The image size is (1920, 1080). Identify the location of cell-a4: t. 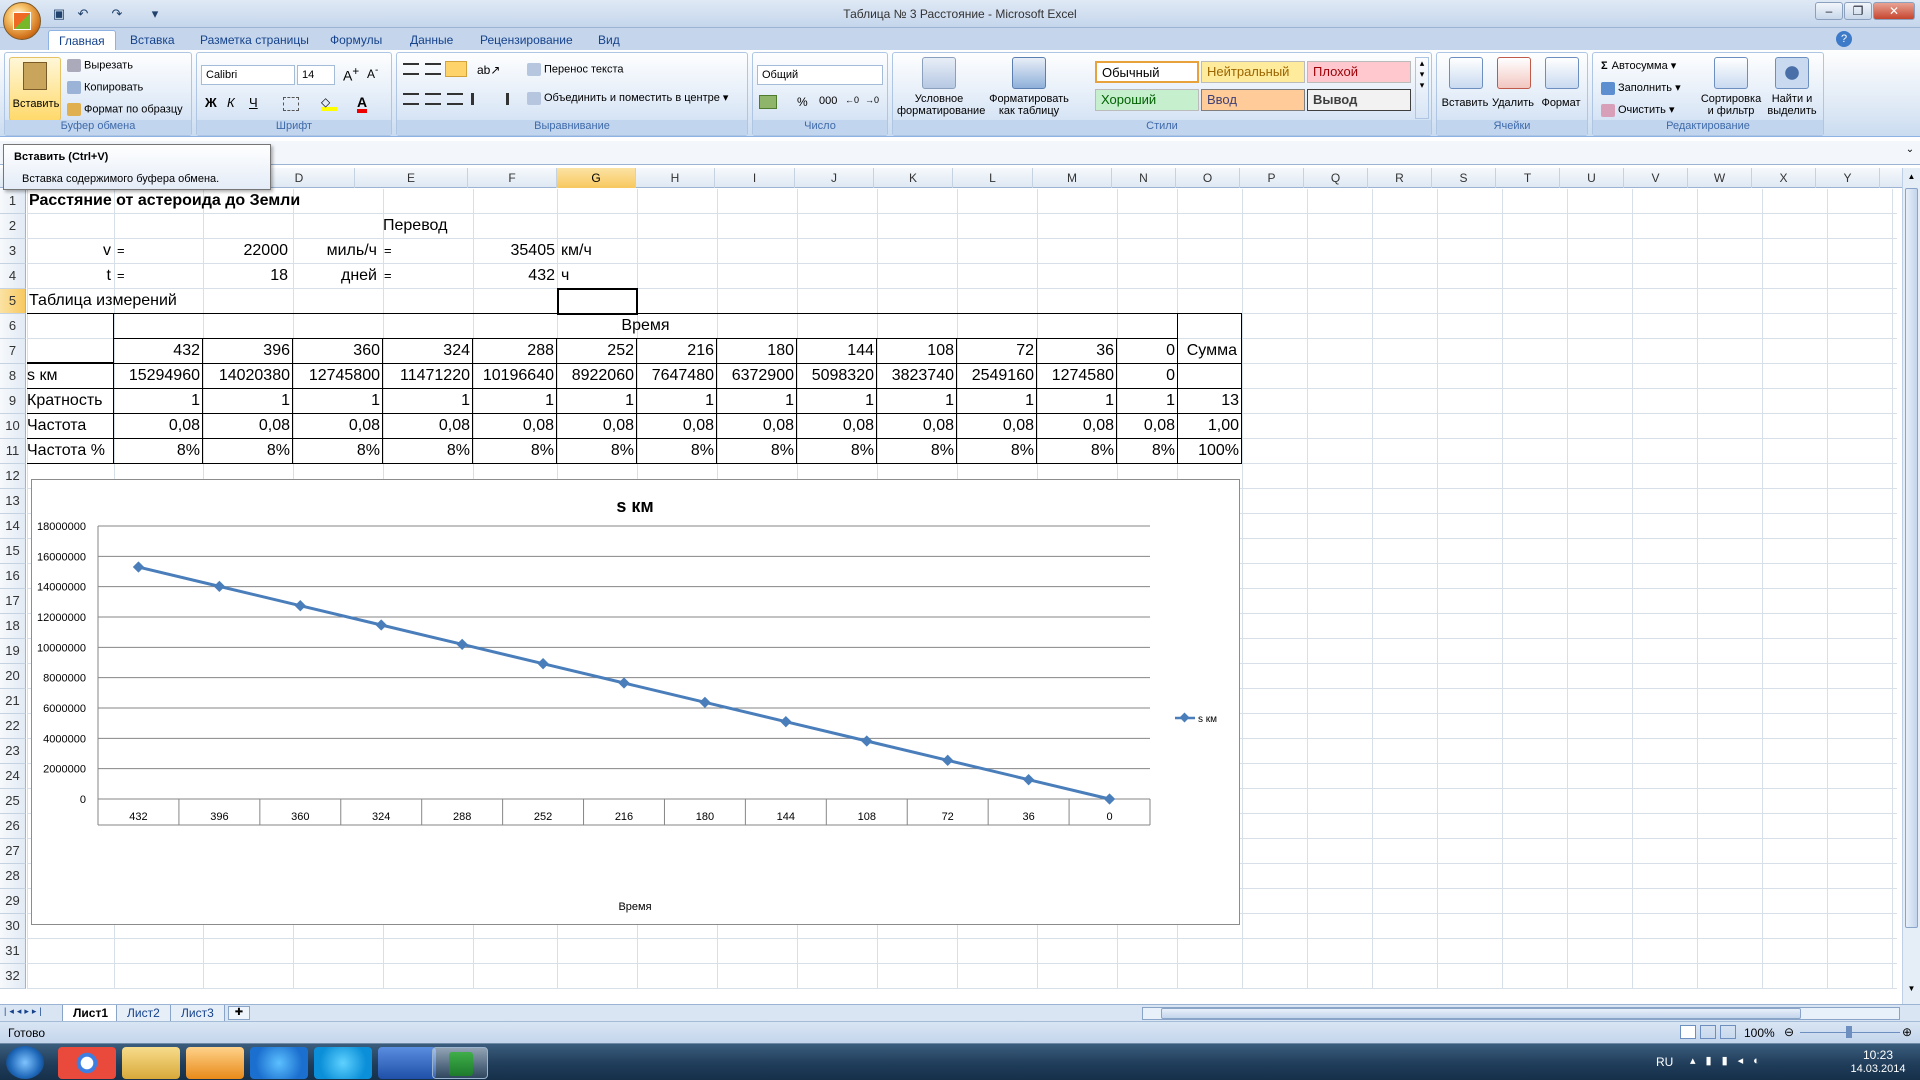
(70, 276).